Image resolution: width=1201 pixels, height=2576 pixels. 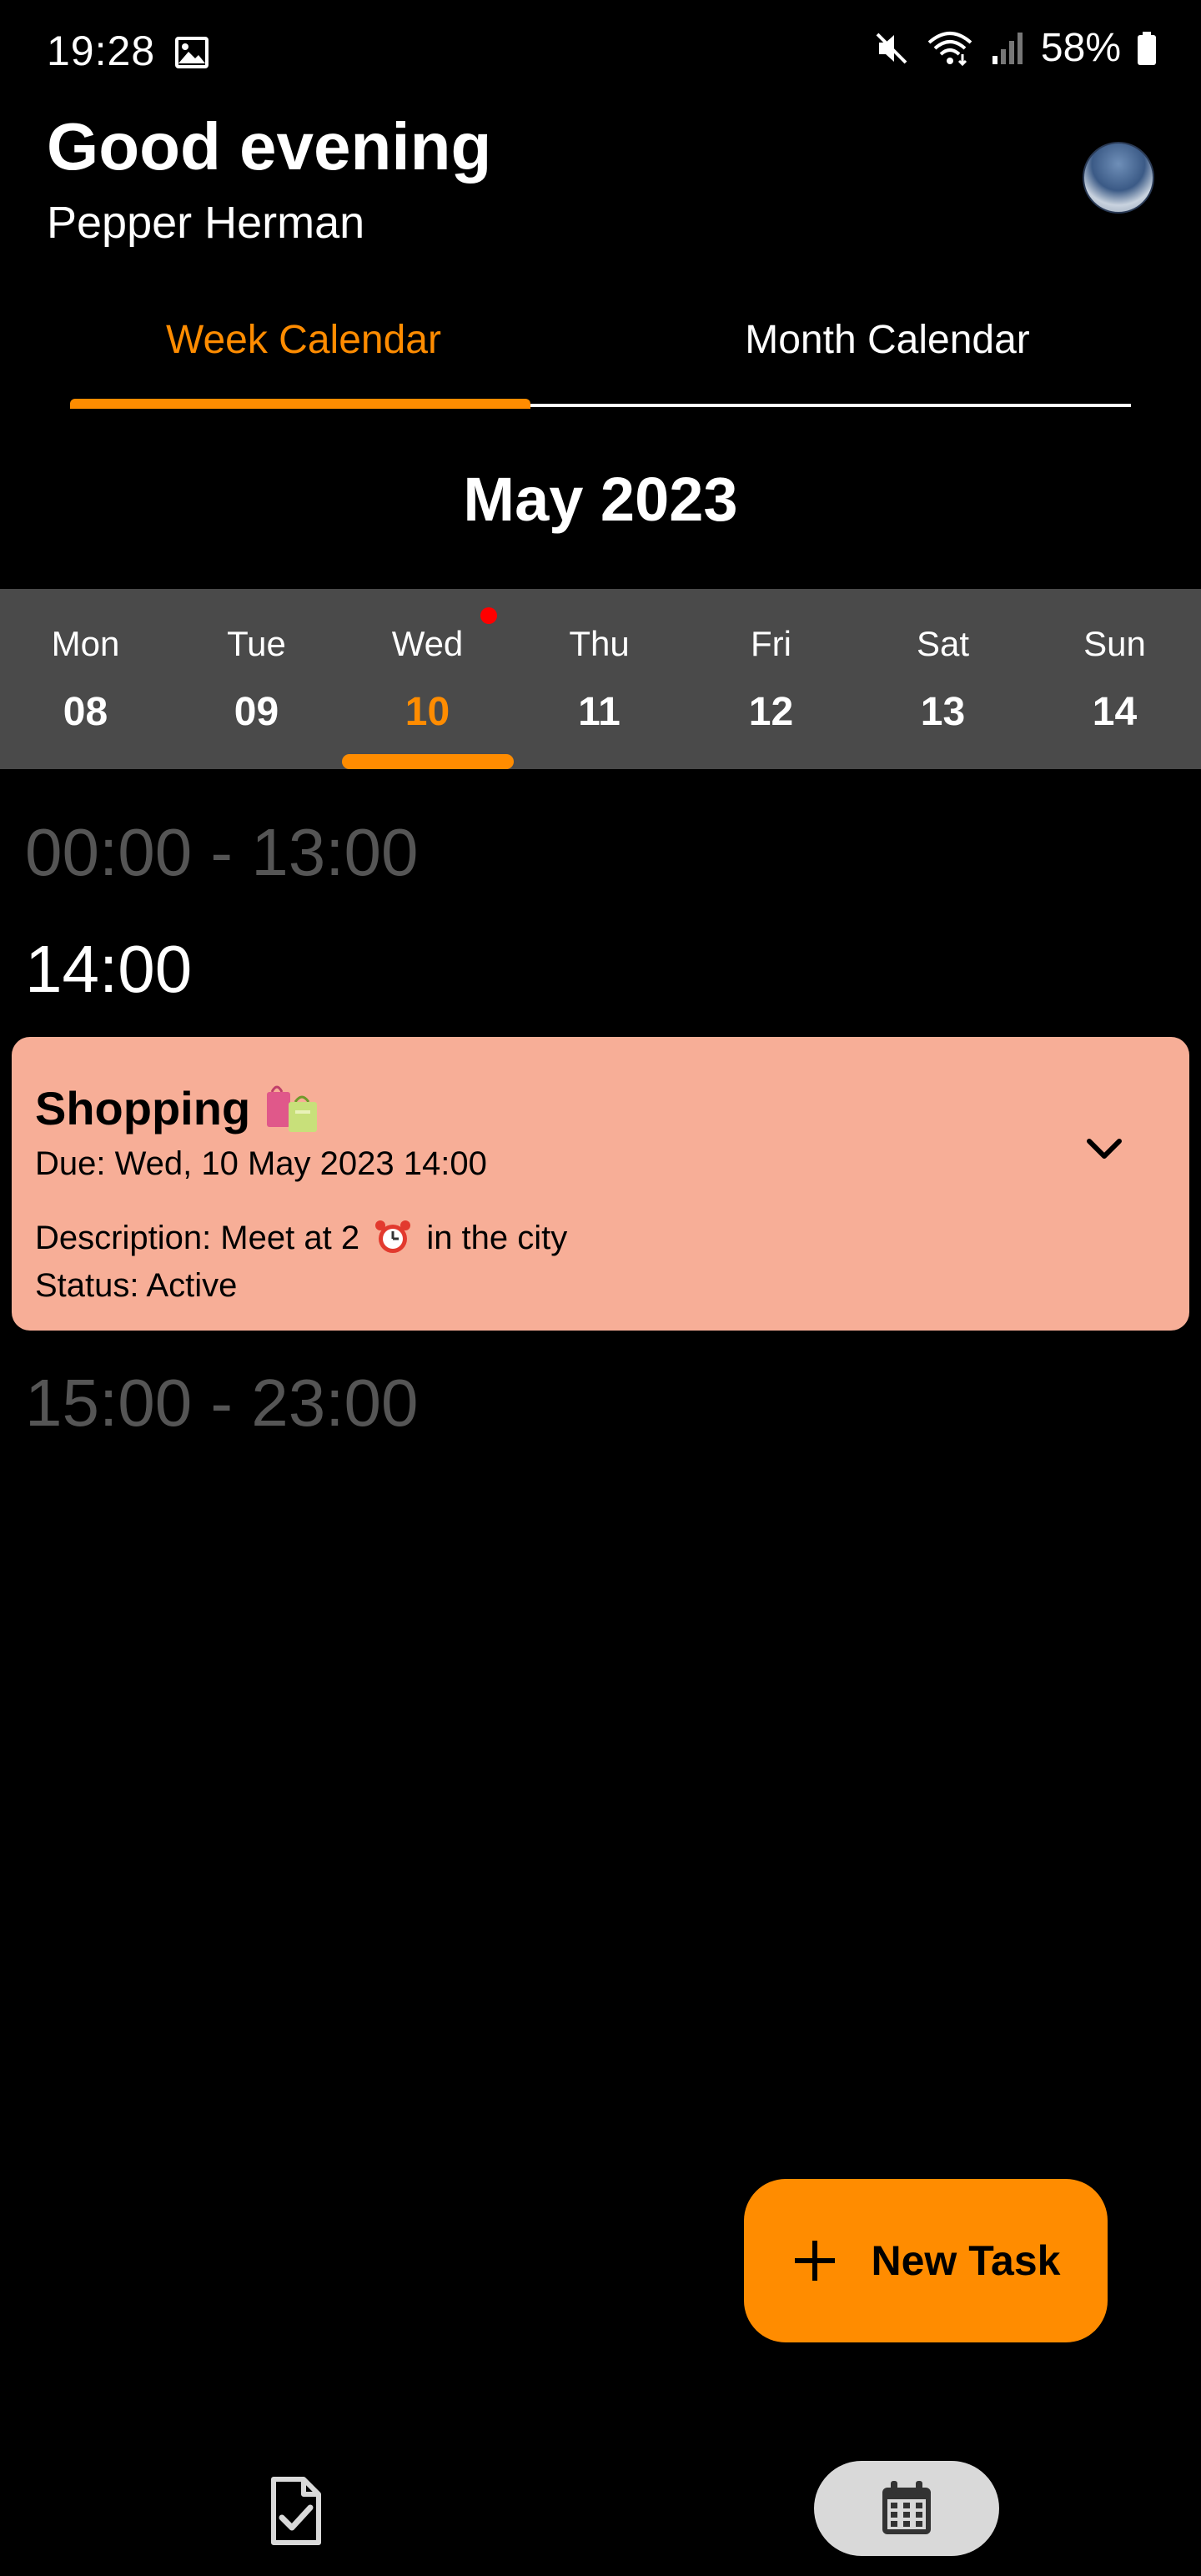 What do you see at coordinates (295, 2511) in the screenshot?
I see `task-list-icon` at bounding box center [295, 2511].